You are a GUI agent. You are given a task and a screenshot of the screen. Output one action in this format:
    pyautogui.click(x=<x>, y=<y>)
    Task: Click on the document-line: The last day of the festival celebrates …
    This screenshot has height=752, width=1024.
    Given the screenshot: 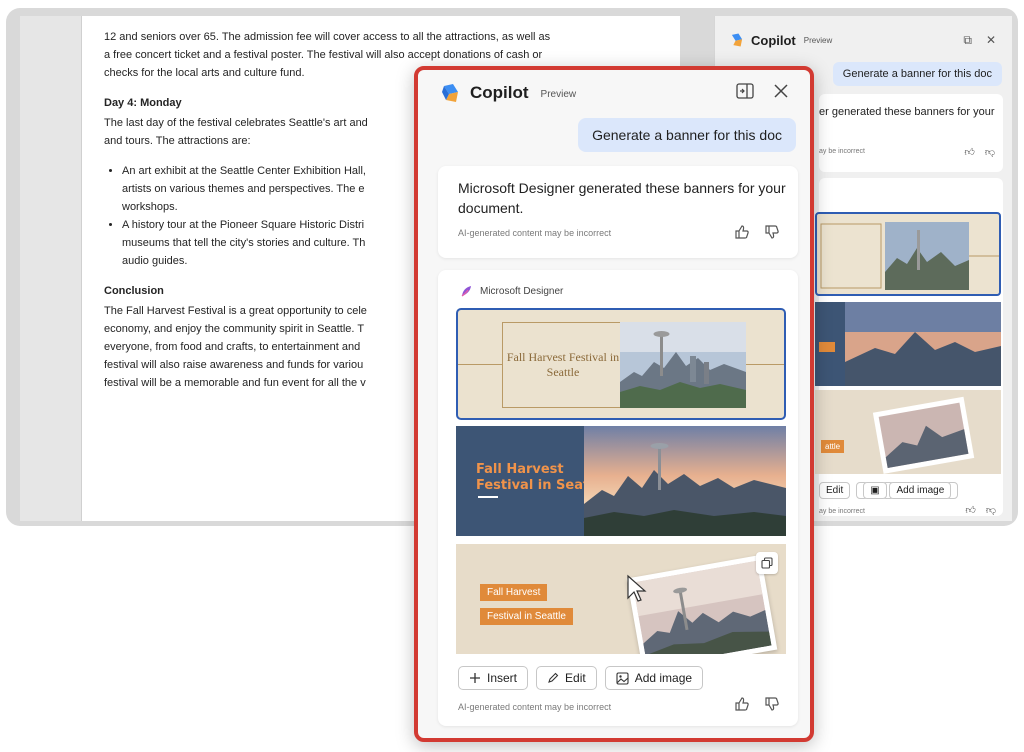 What is the action you would take?
    pyautogui.click(x=236, y=123)
    